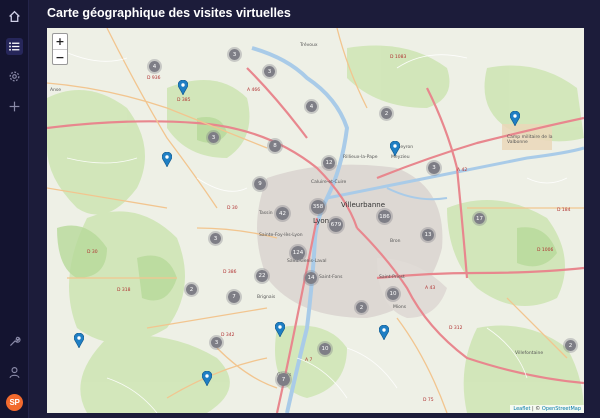 The image size is (600, 418). Describe the element at coordinates (14, 76) in the screenshot. I see `gear-icon` at that location.